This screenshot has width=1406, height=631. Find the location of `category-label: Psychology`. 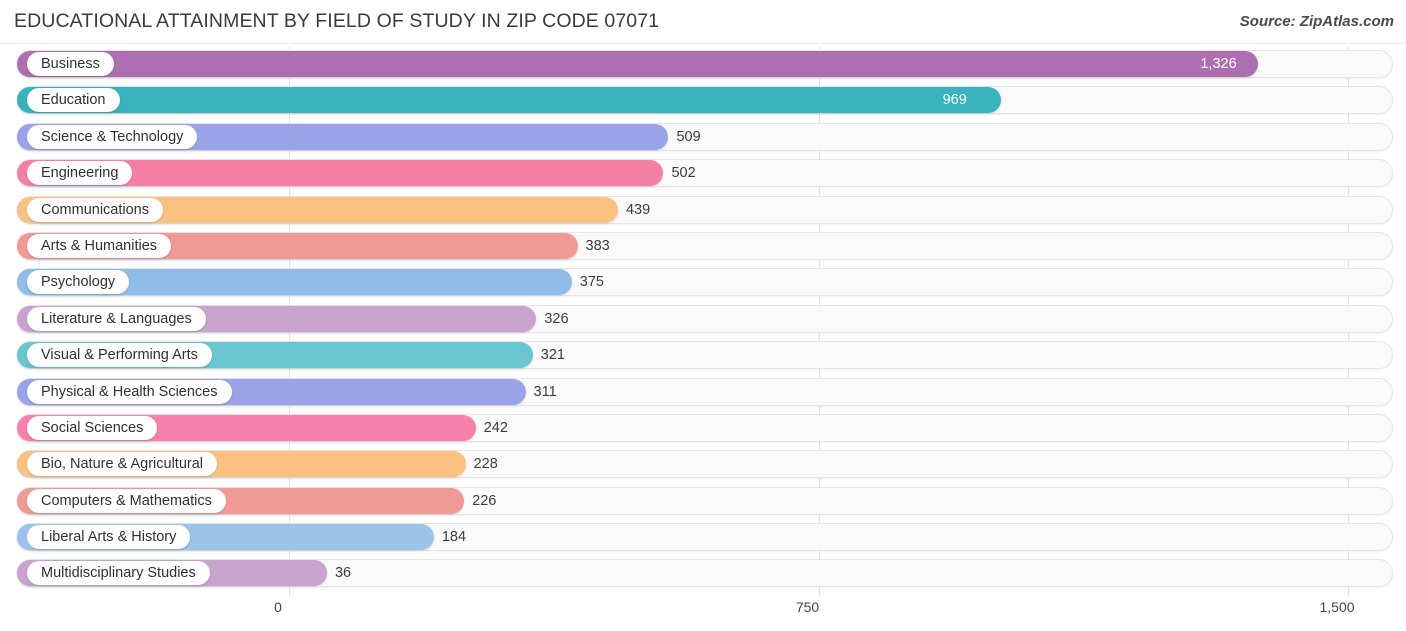

category-label: Psychology is located at coordinates (78, 282).